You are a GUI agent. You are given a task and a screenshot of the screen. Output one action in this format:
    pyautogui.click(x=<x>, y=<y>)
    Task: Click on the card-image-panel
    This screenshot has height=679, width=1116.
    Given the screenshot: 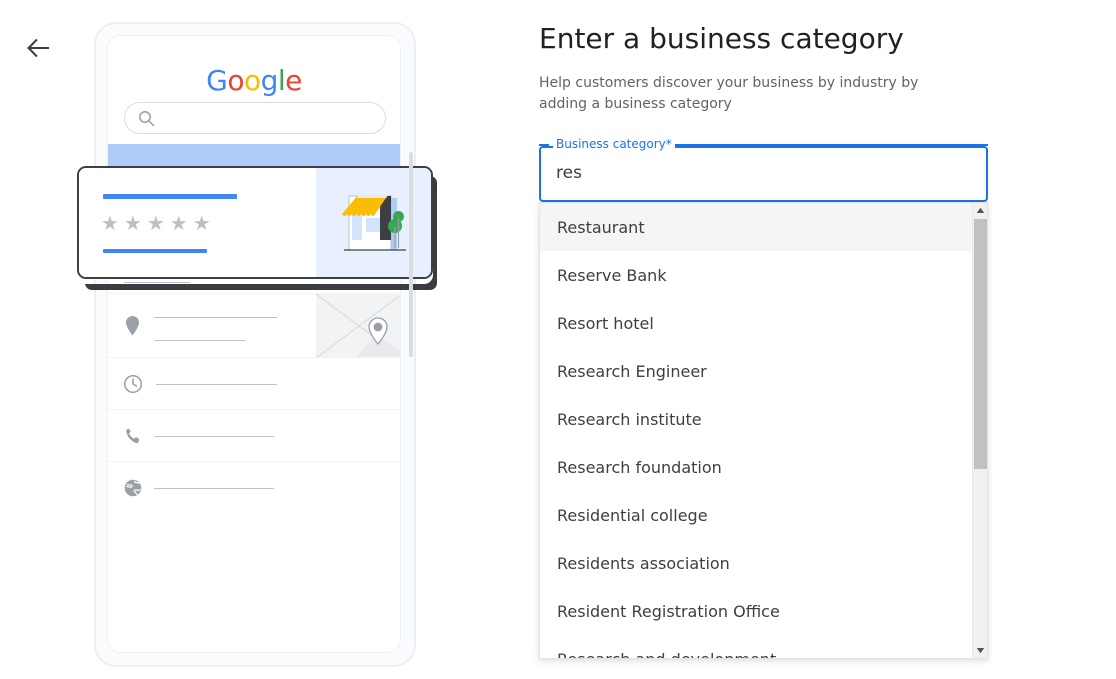 What is the action you would take?
    pyautogui.click(x=373, y=222)
    